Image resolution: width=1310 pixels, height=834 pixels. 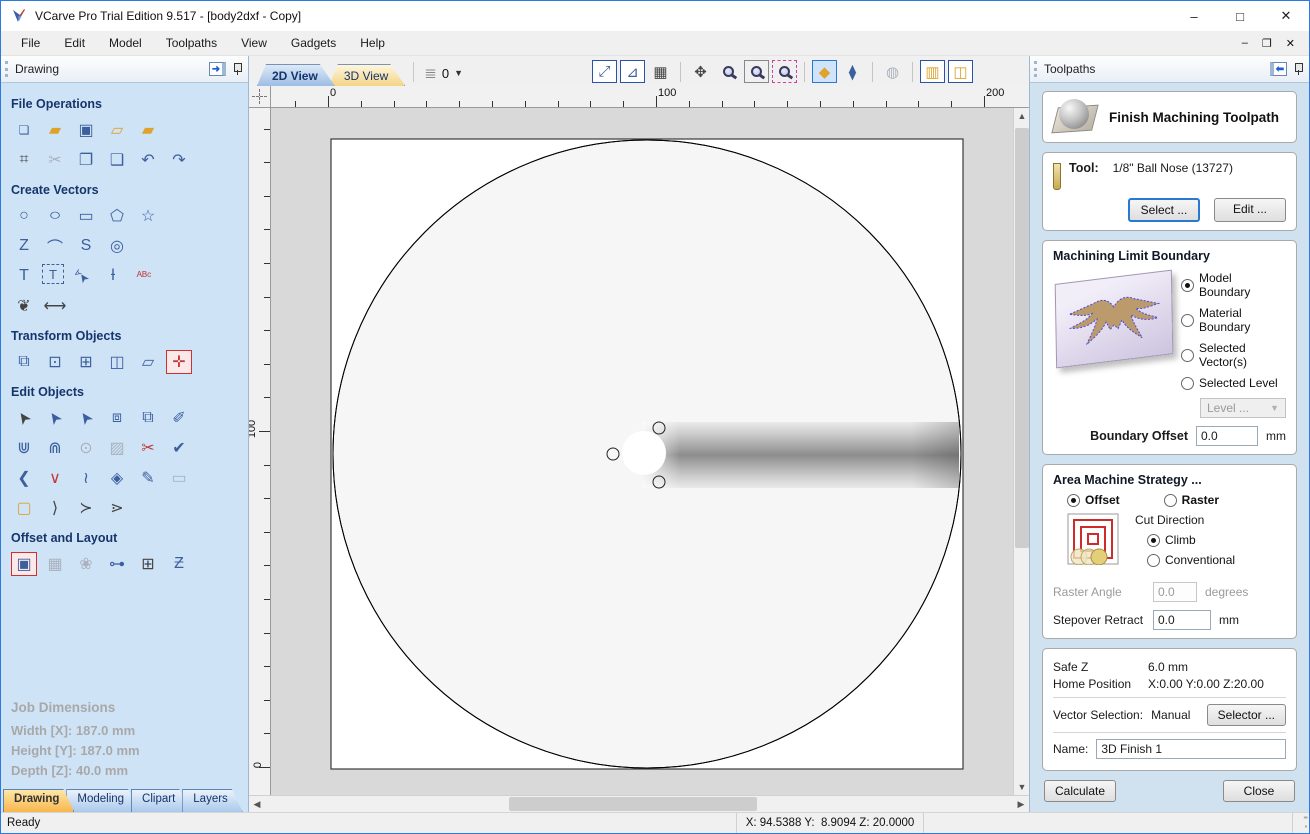 I want to click on zoom-interactive-icon, so click(x=728, y=71).